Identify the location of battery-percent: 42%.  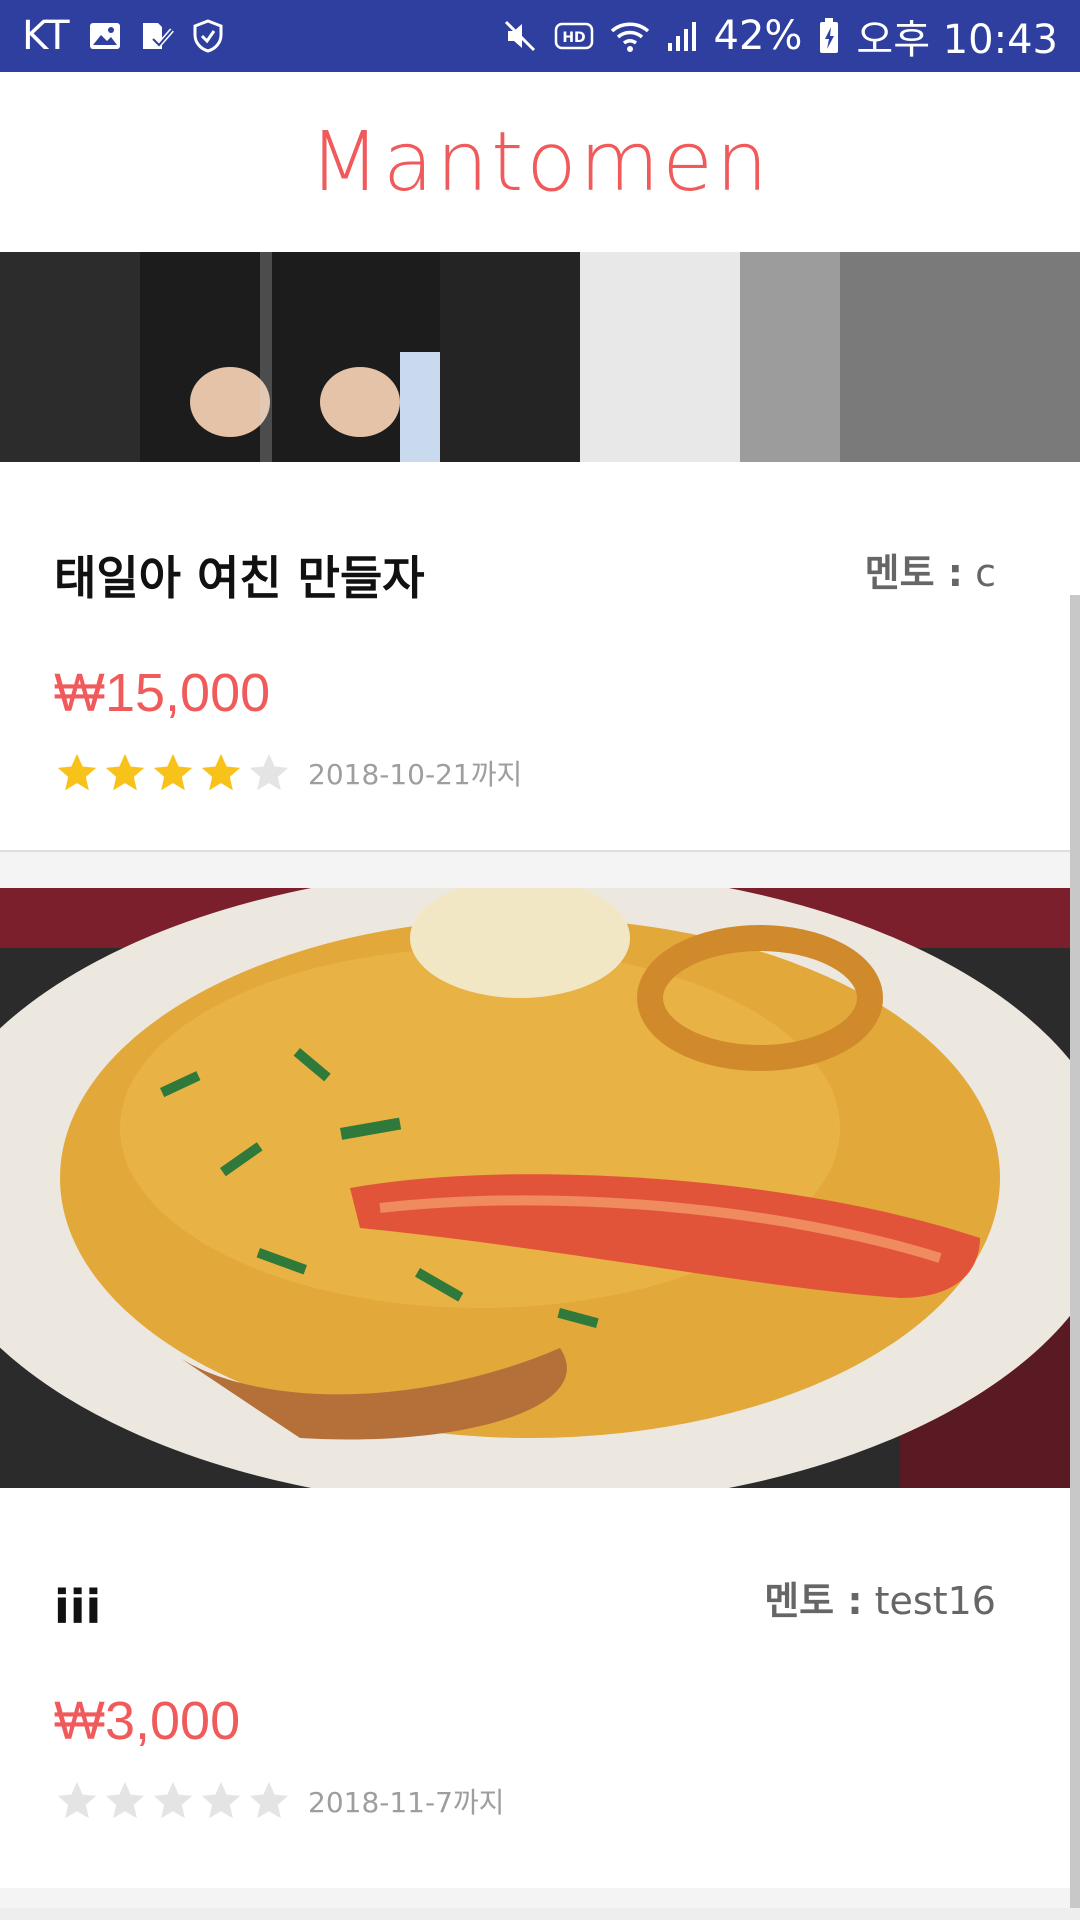
(758, 36).